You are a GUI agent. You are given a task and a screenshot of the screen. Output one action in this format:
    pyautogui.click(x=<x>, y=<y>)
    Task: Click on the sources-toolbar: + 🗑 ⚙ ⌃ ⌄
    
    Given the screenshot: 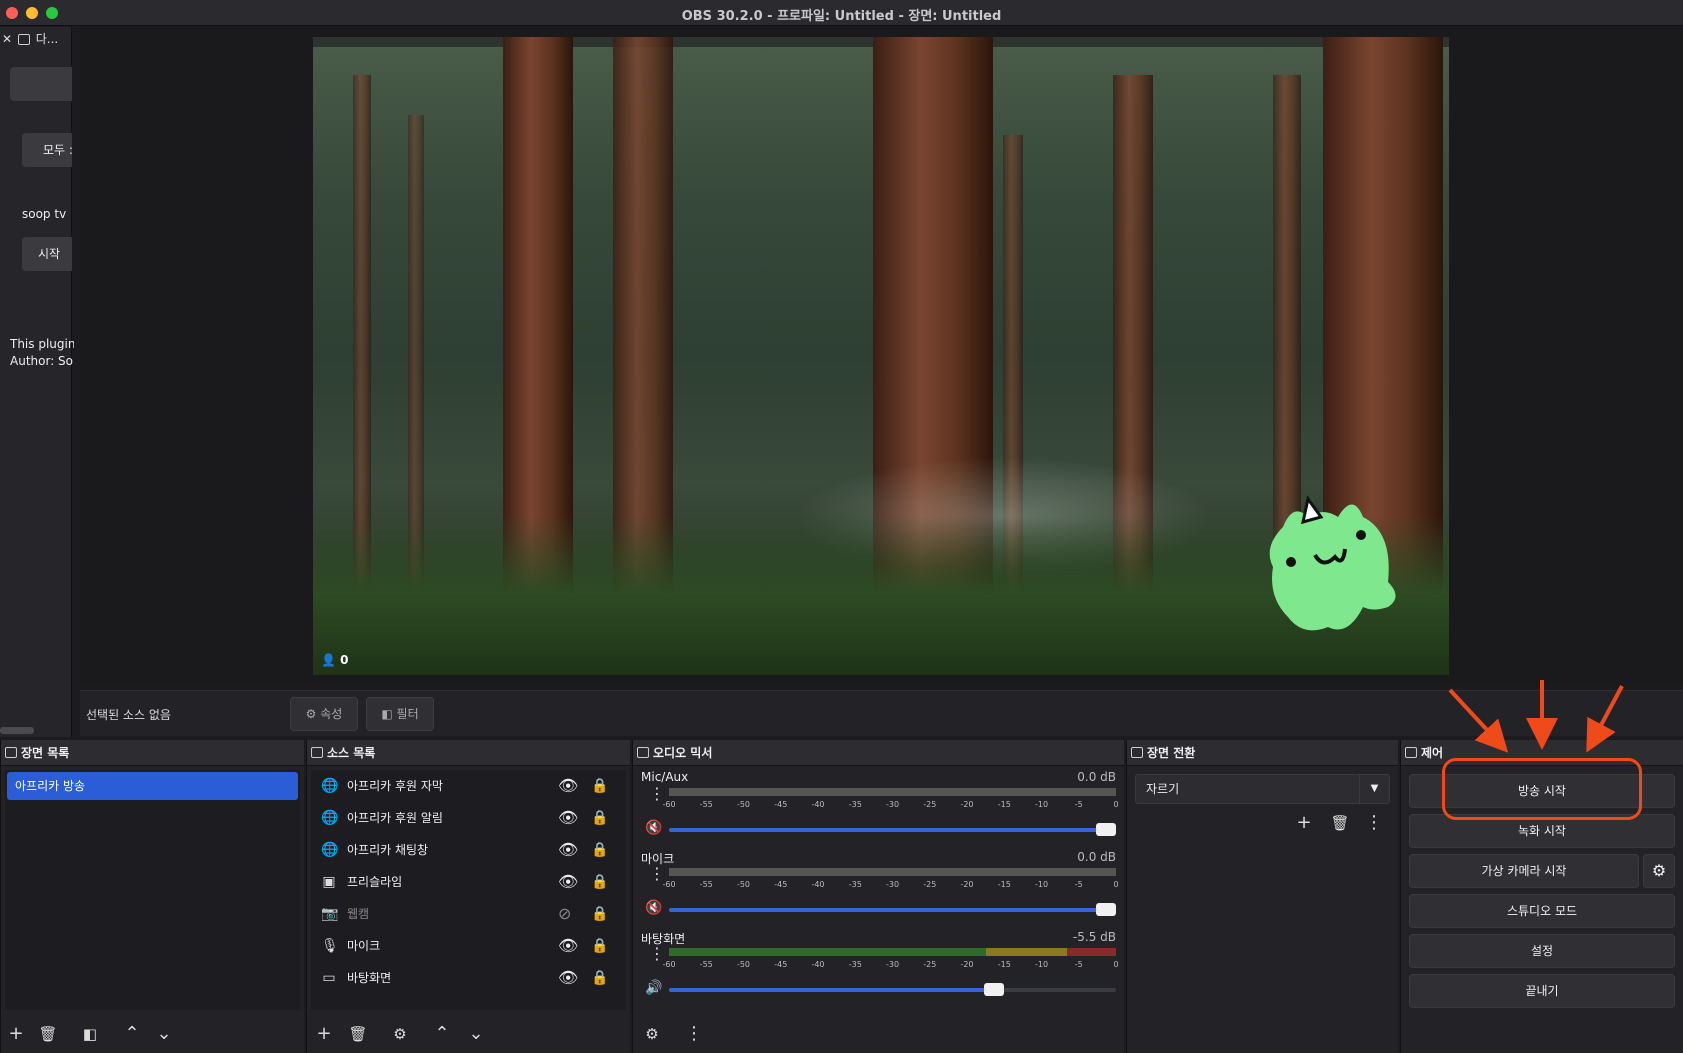 What is the action you would take?
    pyautogui.click(x=468, y=1033)
    